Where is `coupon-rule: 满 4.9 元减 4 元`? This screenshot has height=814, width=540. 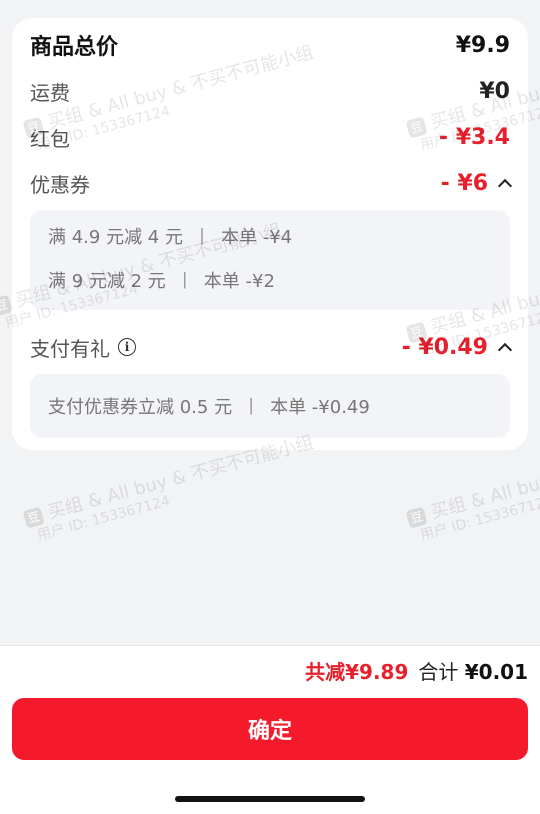
coupon-rule: 满 4.9 元减 4 元 is located at coordinates (115, 237).